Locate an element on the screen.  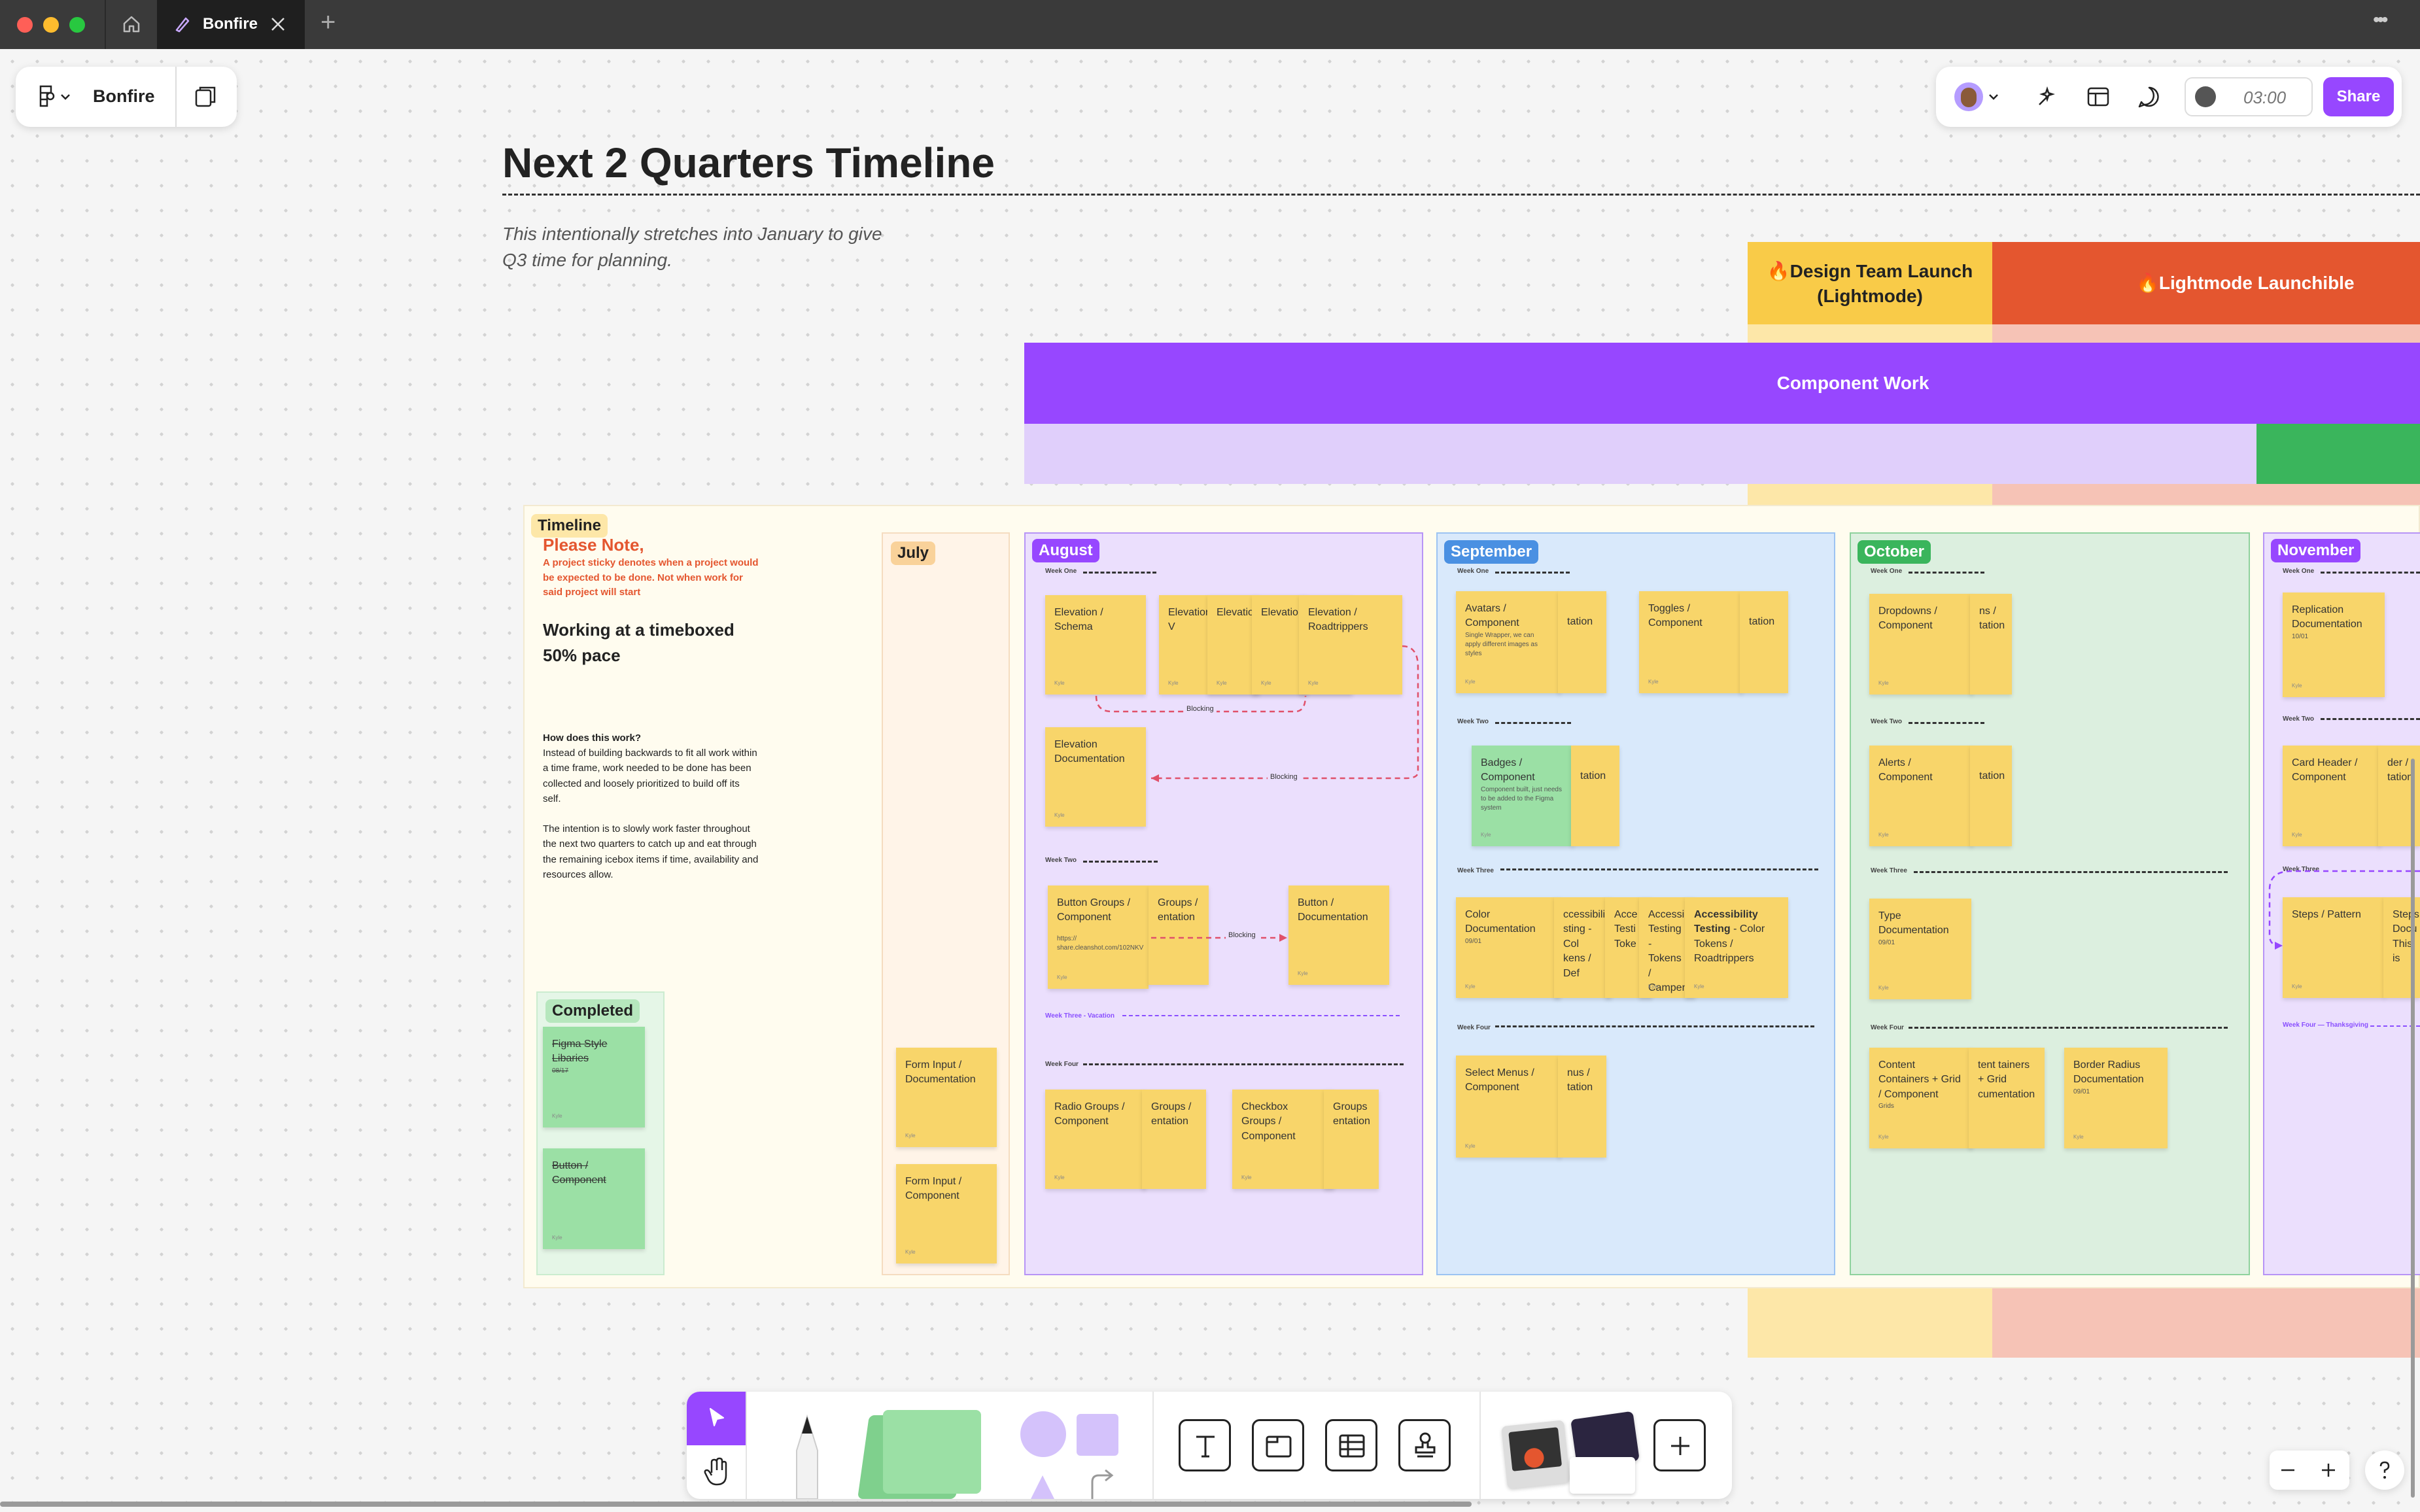
comment-icon is located at coordinates (2149, 97).